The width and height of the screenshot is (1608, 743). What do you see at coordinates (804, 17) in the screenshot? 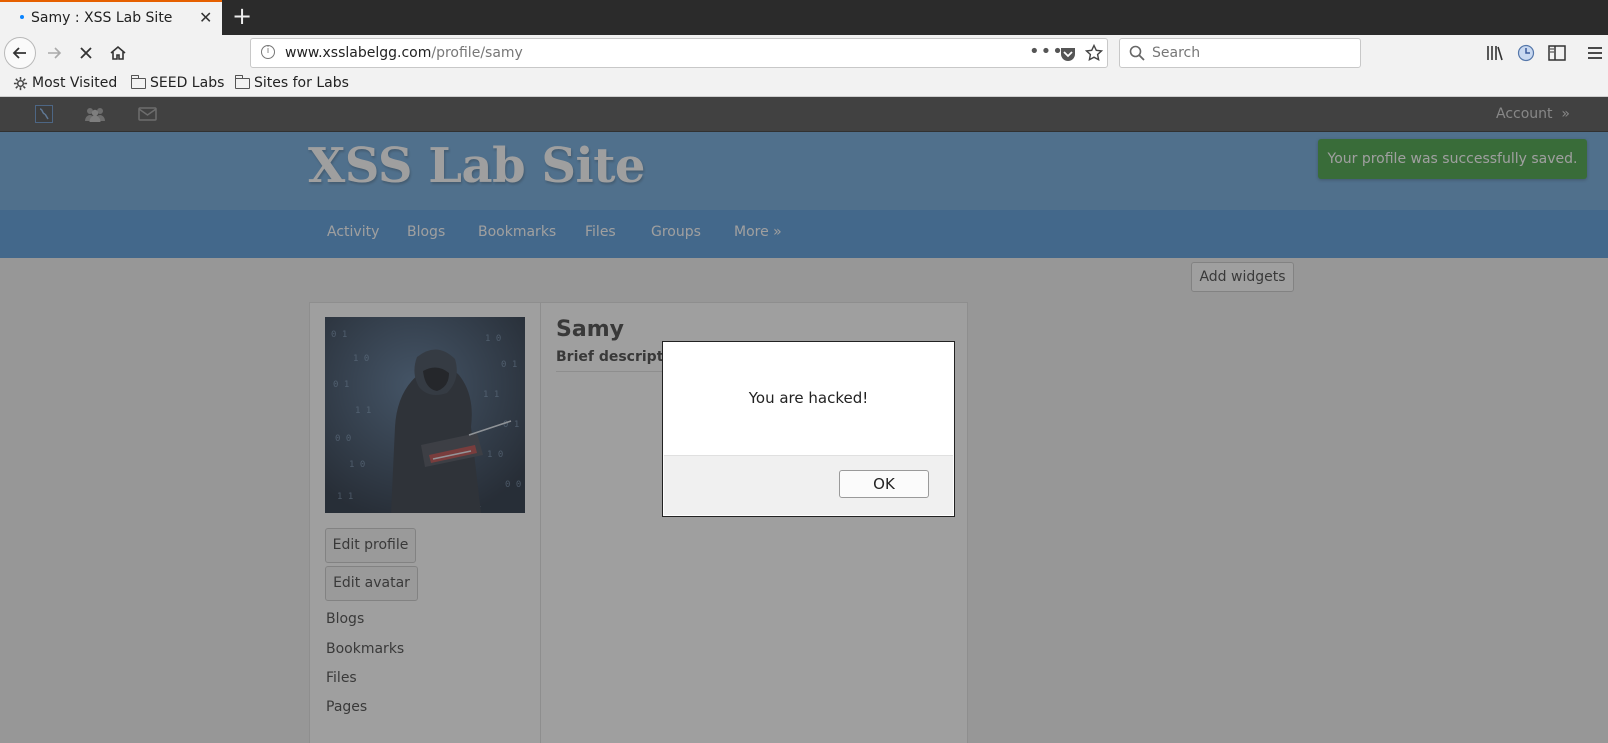
I see `browser-tab-strip: Samy : XSS Lab Site ✕ +` at bounding box center [804, 17].